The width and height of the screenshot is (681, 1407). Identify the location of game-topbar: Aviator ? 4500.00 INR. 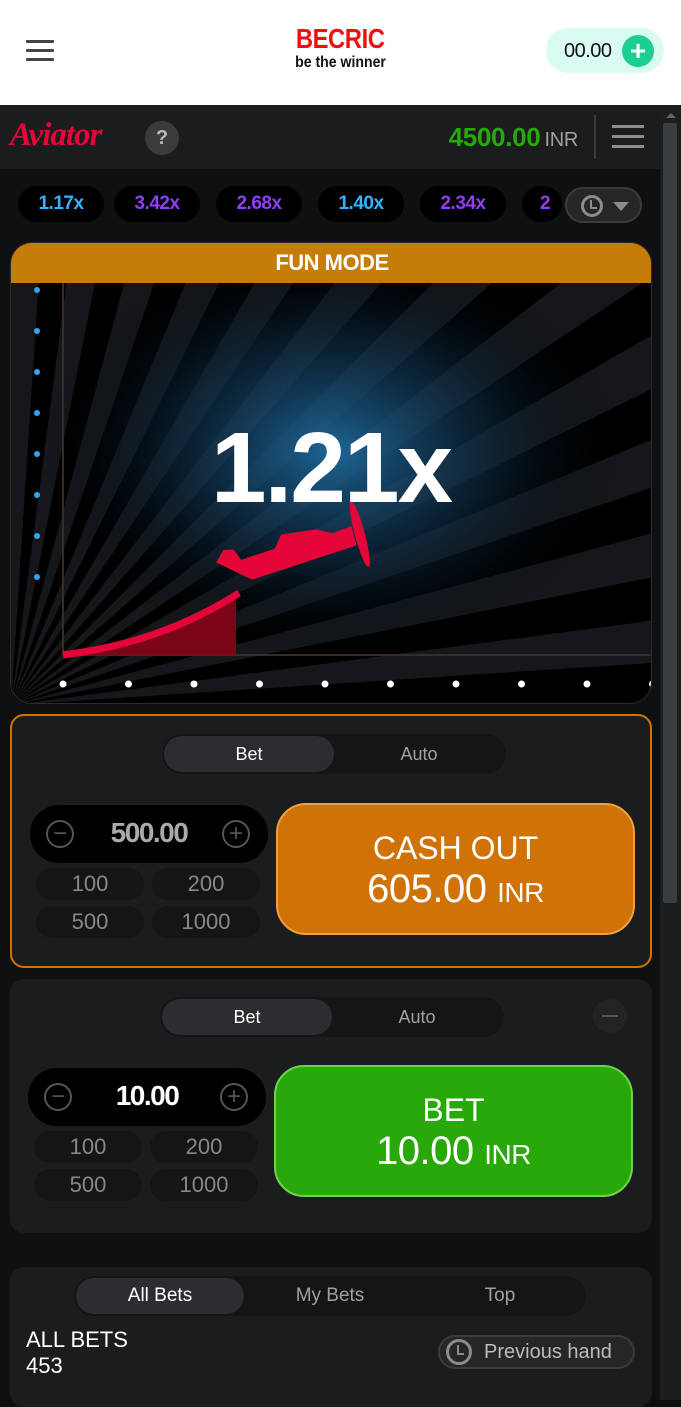
(330, 137).